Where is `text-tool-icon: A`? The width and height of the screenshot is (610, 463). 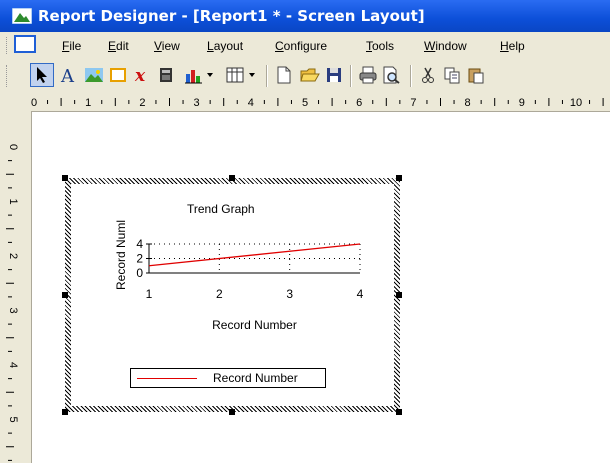 text-tool-icon: A is located at coordinates (68, 75).